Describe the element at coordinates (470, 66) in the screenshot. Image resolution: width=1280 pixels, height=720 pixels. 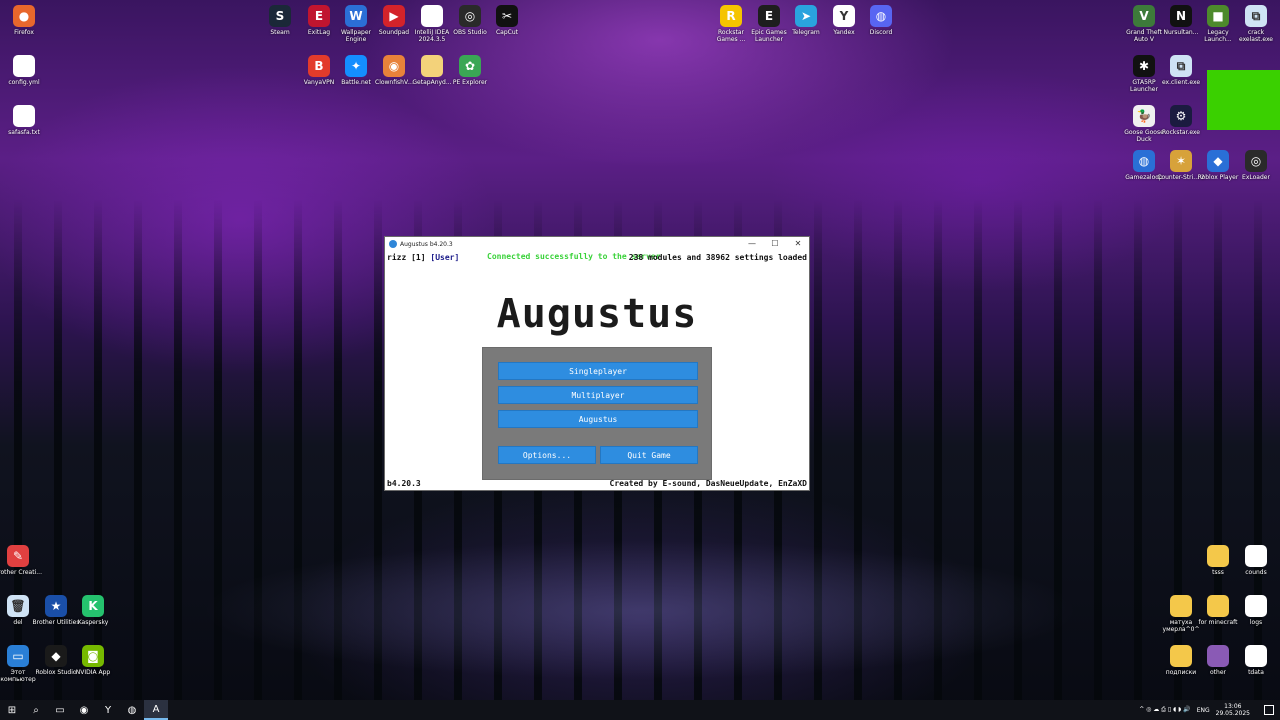
I see `app-icon: ✿` at that location.